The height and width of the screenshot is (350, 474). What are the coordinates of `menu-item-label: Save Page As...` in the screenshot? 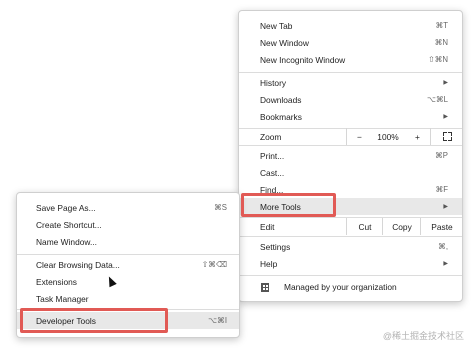 It's located at (66, 207).